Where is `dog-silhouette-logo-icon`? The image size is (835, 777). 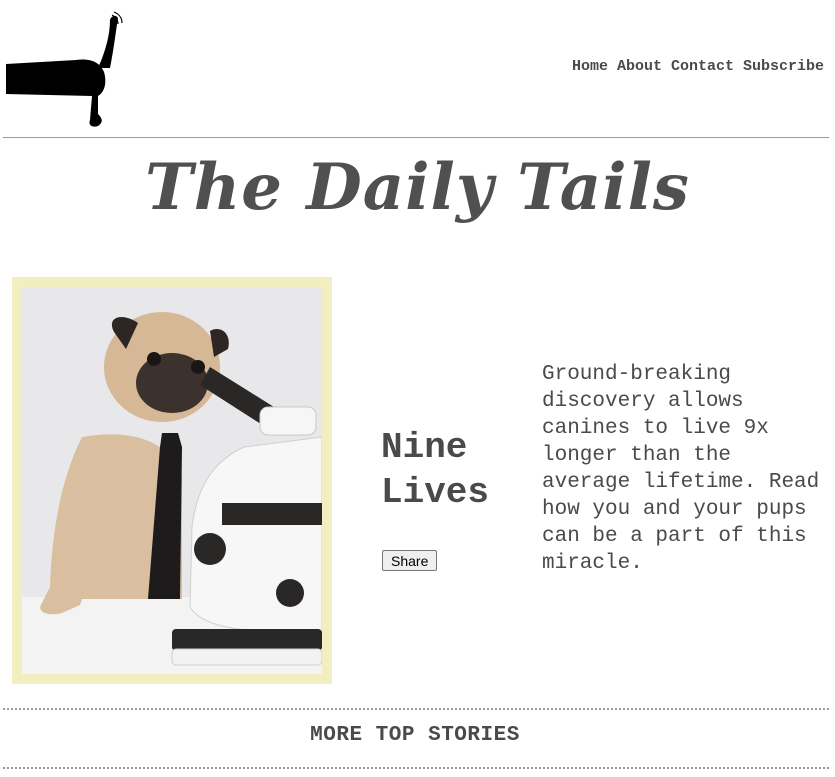 dog-silhouette-logo-icon is located at coordinates (65, 70).